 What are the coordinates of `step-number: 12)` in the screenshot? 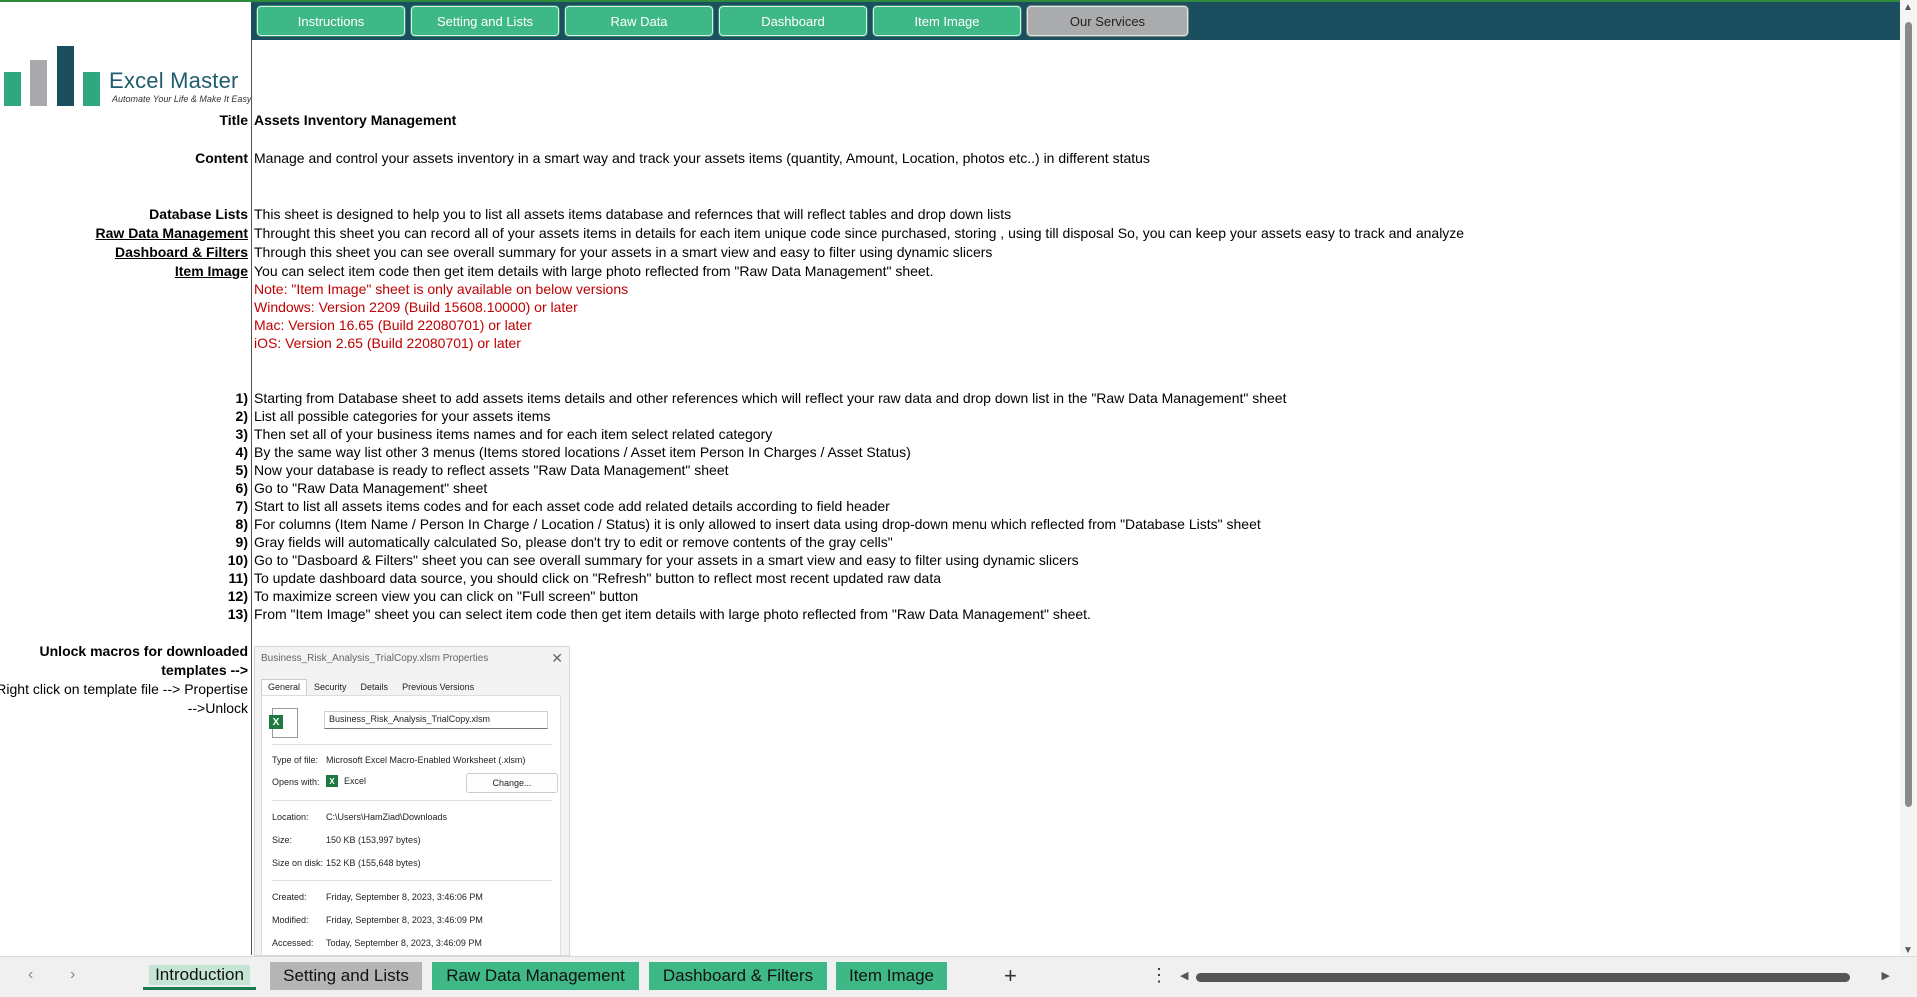 It's located at (237, 596).